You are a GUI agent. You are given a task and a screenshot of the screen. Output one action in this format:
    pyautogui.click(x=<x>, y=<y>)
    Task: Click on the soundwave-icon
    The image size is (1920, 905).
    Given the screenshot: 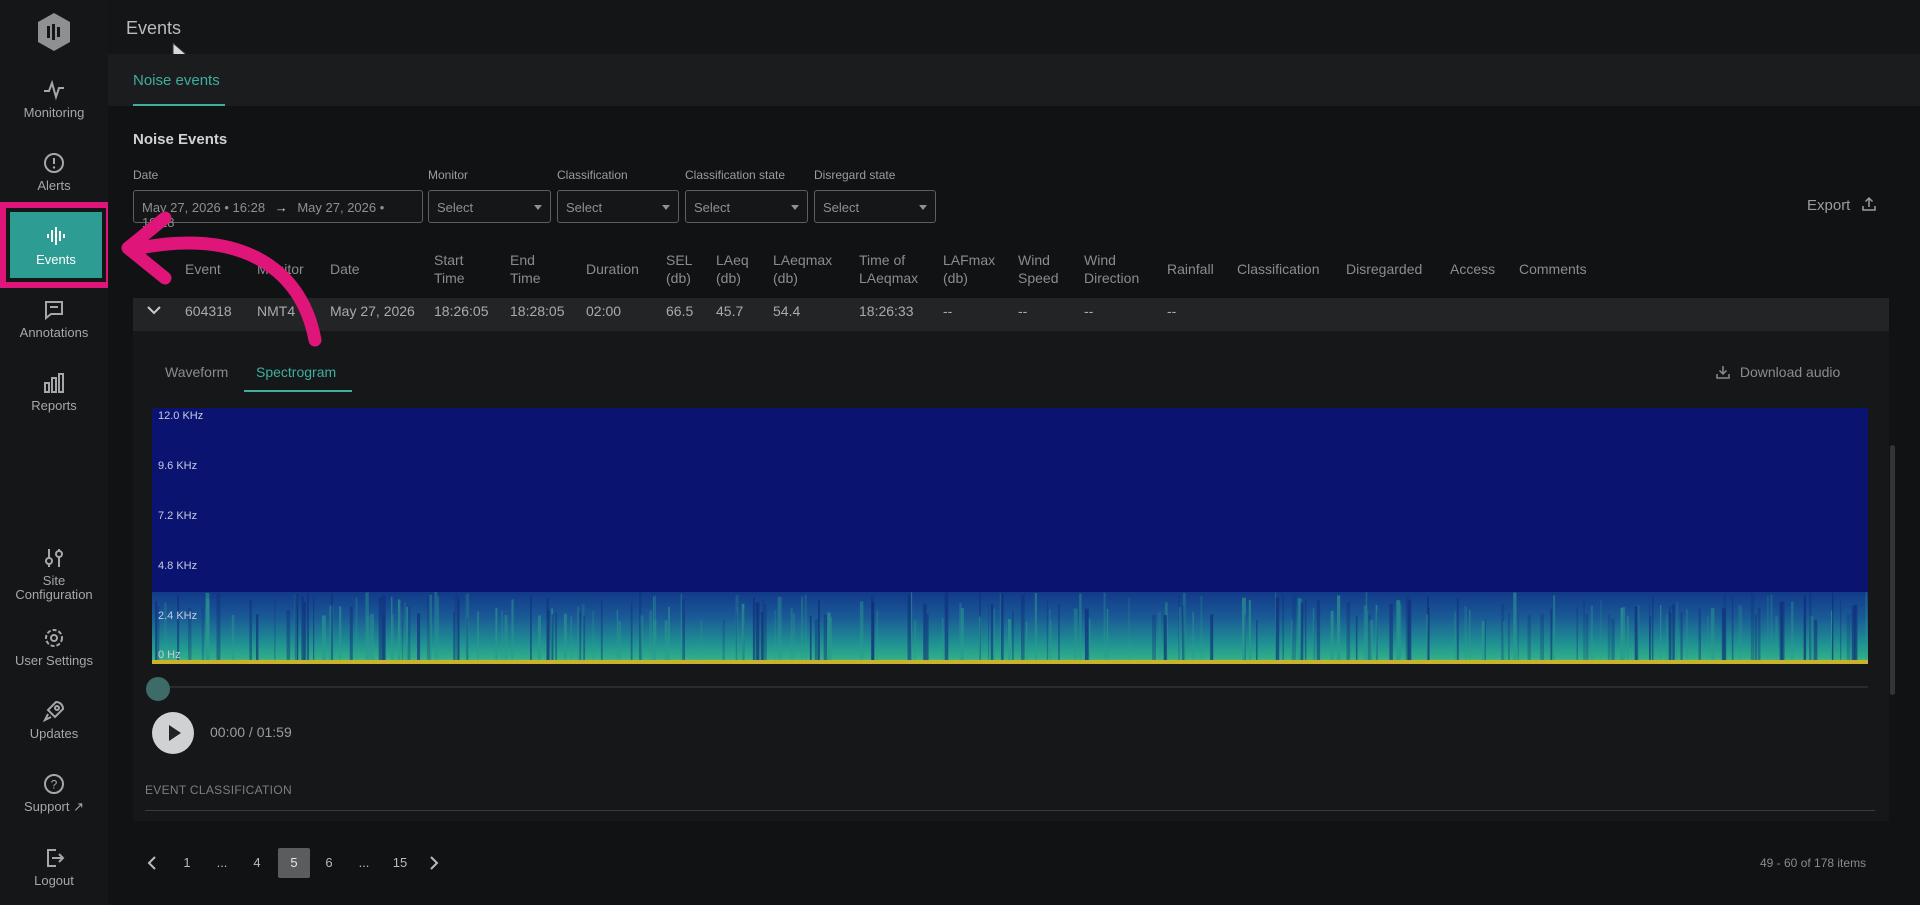 What is the action you would take?
    pyautogui.click(x=56, y=236)
    